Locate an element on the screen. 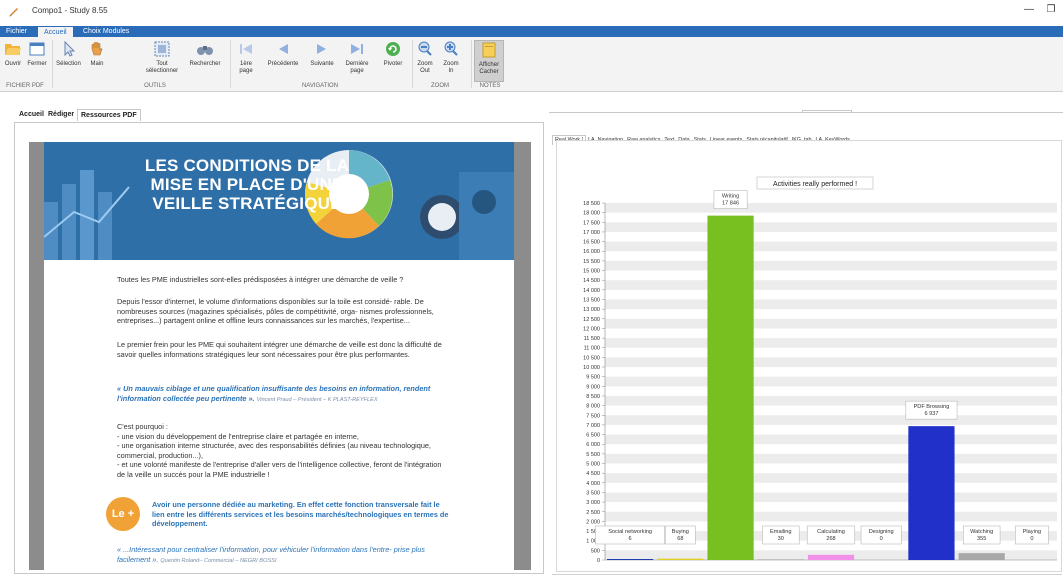 This screenshot has height=581, width=1063. data-label-category: PDF Browsing is located at coordinates (932, 407).